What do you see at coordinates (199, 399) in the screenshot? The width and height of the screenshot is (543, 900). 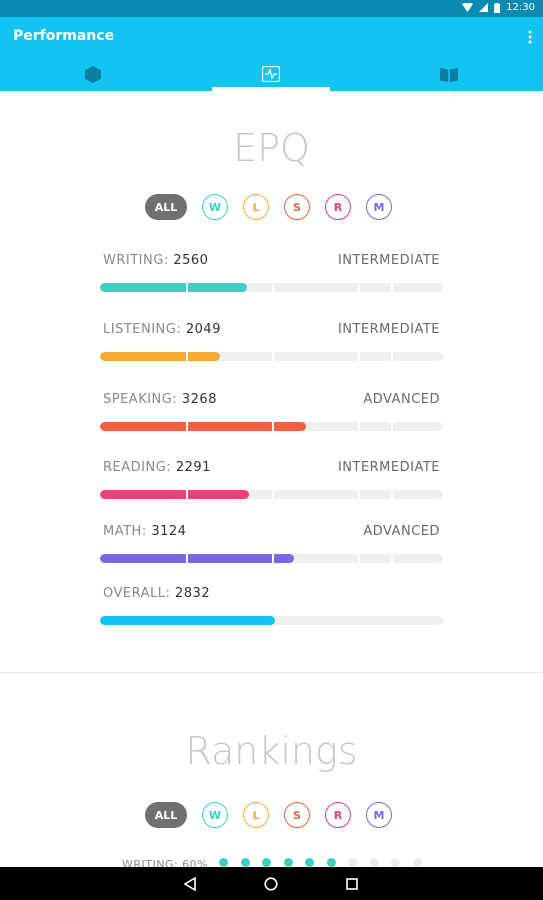 I see `metric-value: 3268` at bounding box center [199, 399].